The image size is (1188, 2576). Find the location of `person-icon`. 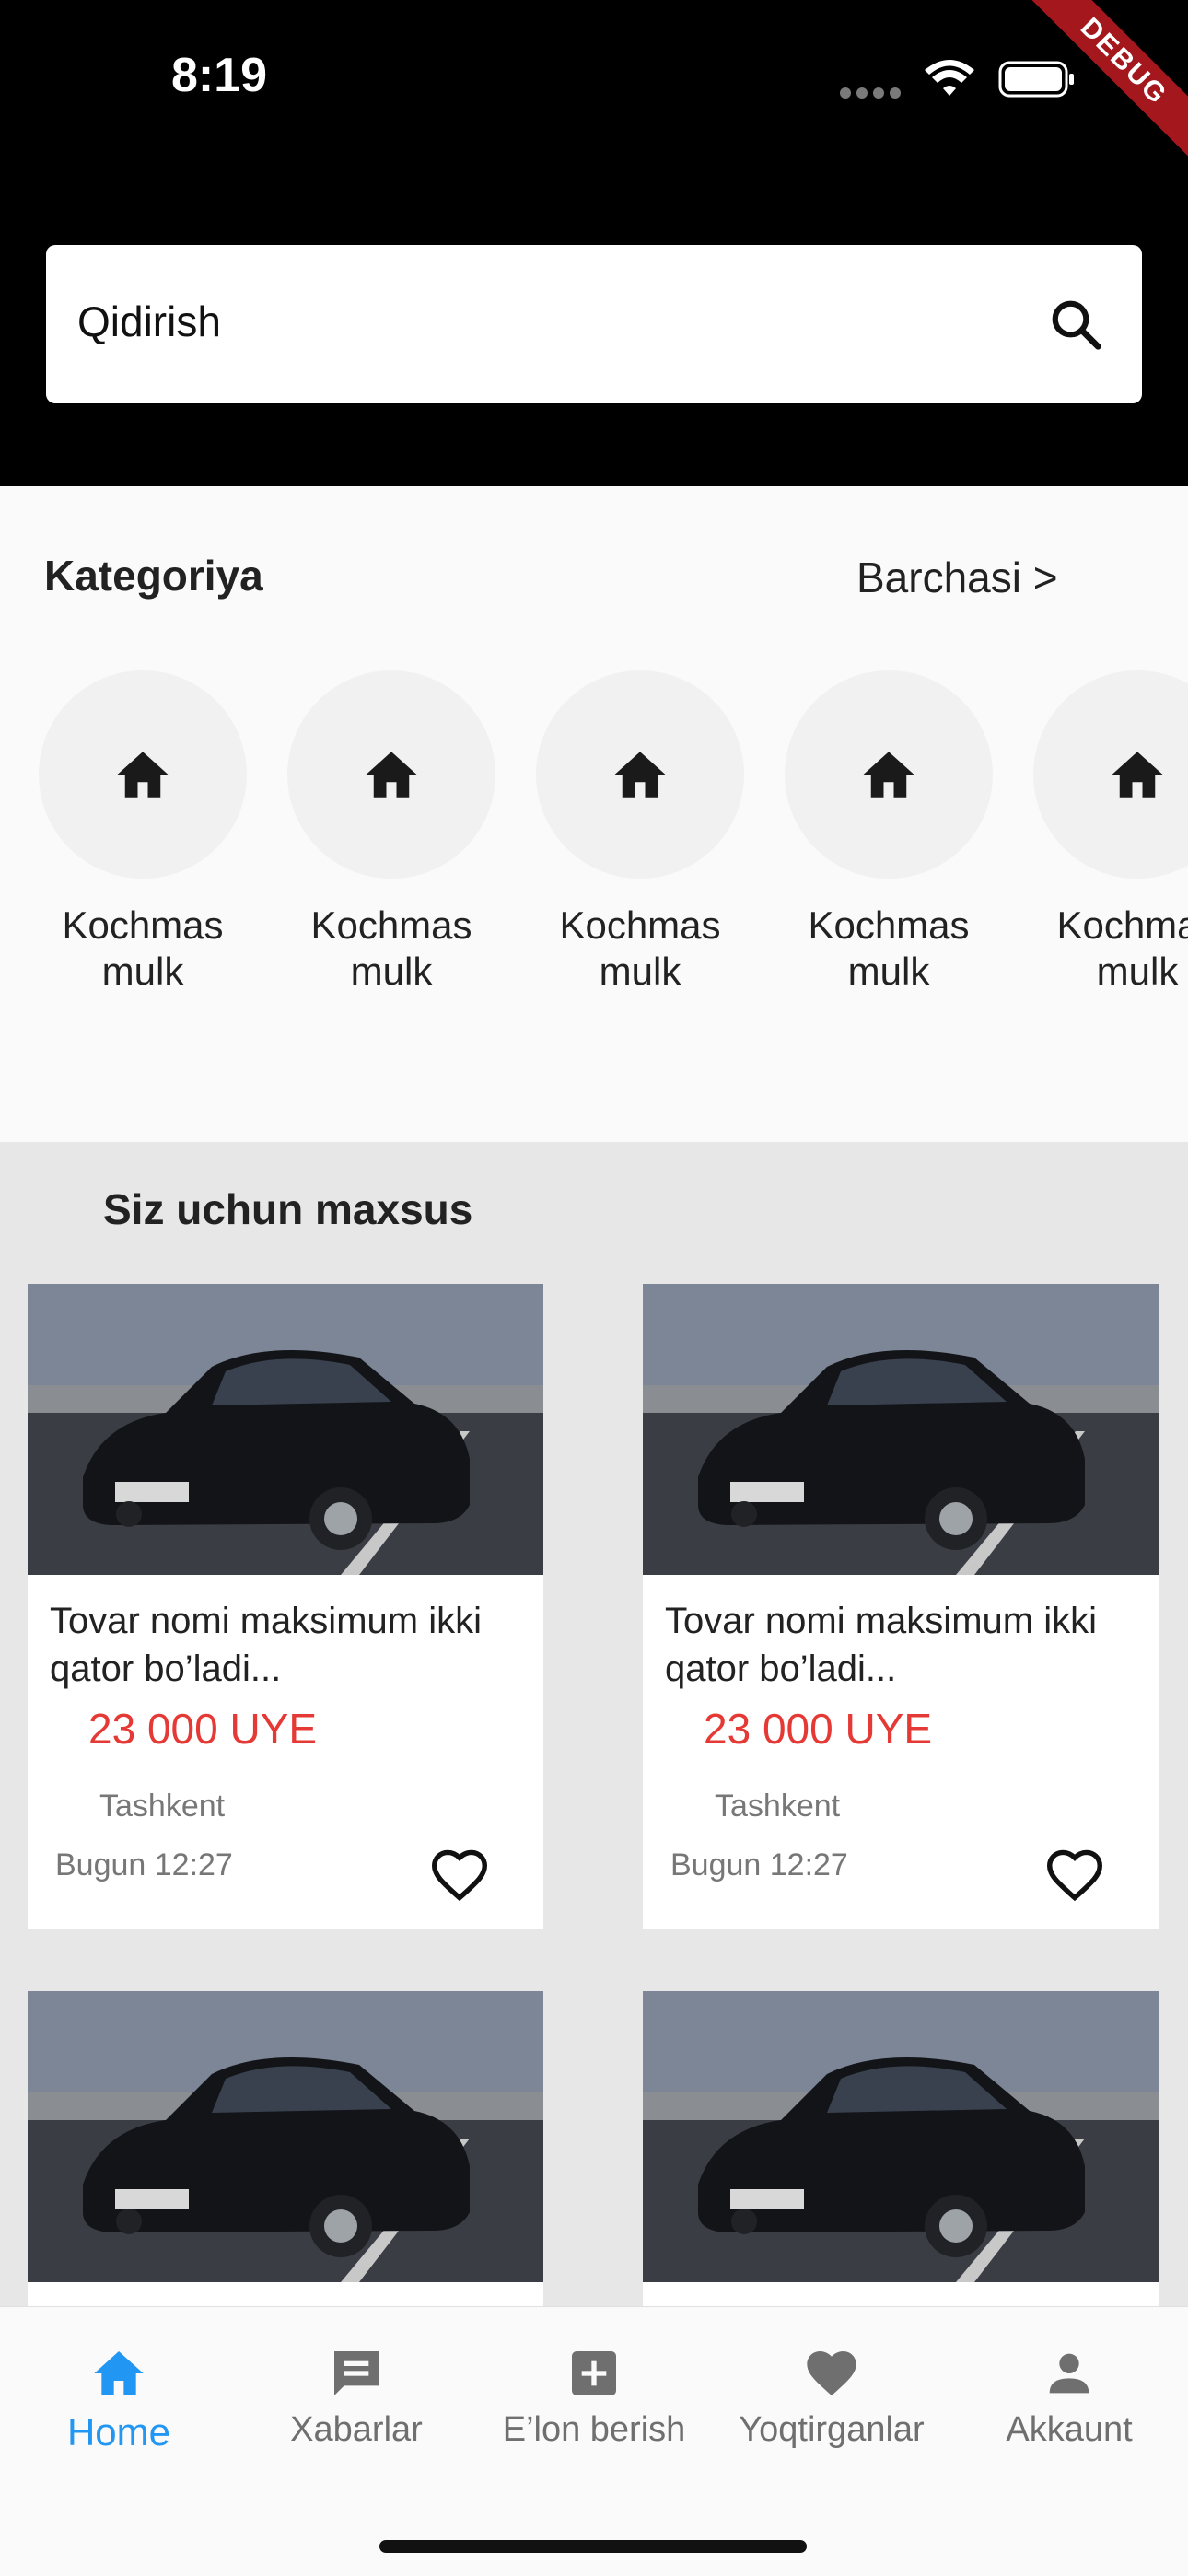

person-icon is located at coordinates (1069, 2373).